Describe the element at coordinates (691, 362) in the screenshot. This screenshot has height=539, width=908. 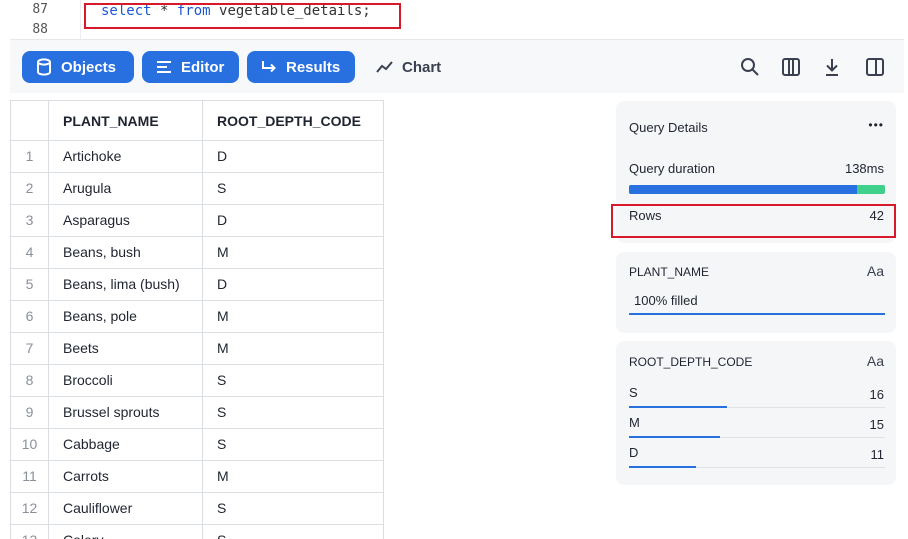
I see `root-depth-stats-title: ROOT_DEPTH_CODE` at that location.